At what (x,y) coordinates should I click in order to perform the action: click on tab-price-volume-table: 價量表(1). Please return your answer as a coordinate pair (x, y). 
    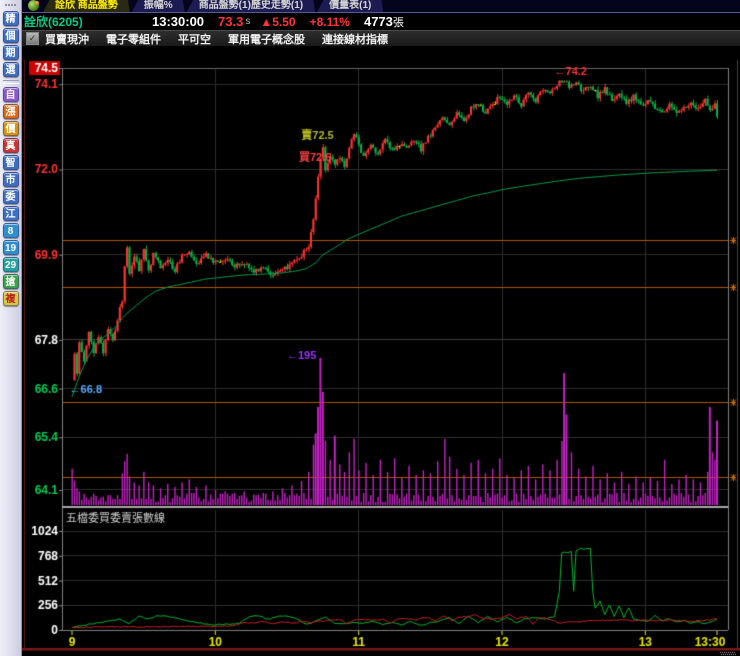
    Looking at the image, I should click on (350, 6).